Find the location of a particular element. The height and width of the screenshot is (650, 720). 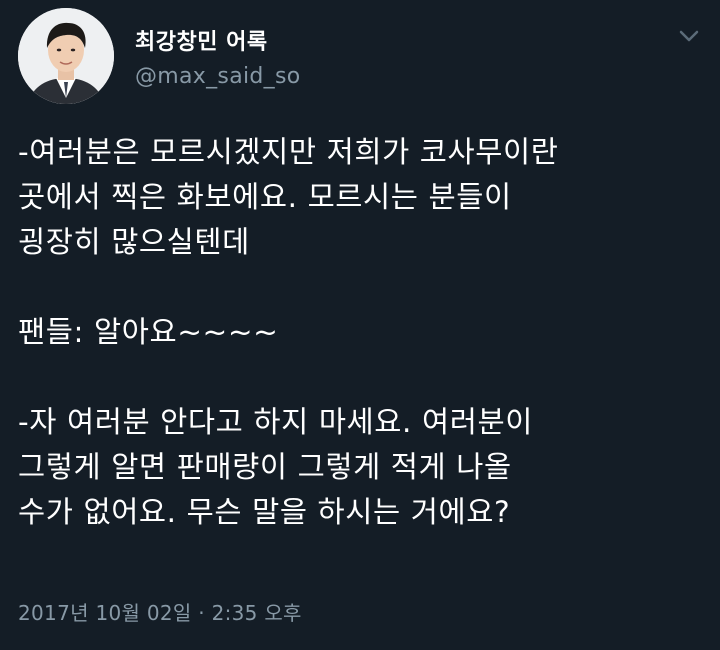

avatar is located at coordinates (66, 56).